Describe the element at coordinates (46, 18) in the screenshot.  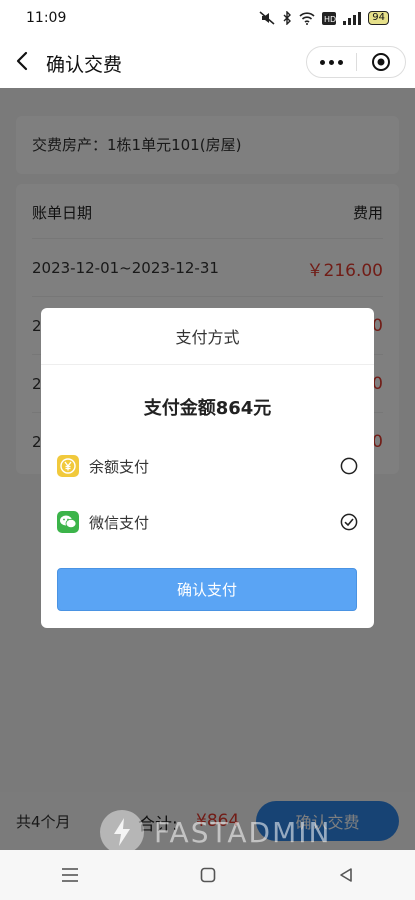
I see `status-time: 11:09` at that location.